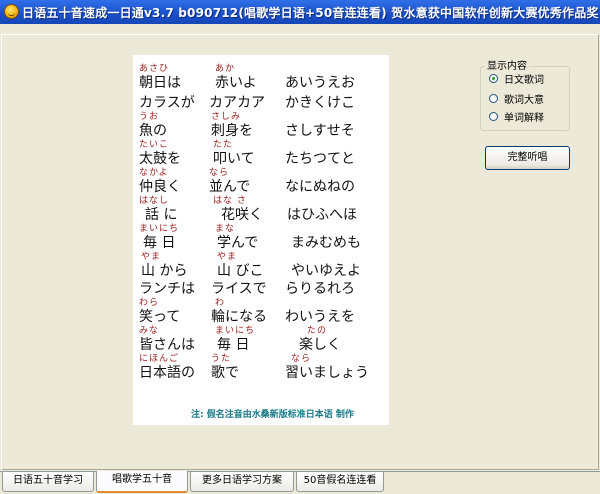  I want to click on radio-japanese-lyrics: 日文歌词, so click(516, 78).